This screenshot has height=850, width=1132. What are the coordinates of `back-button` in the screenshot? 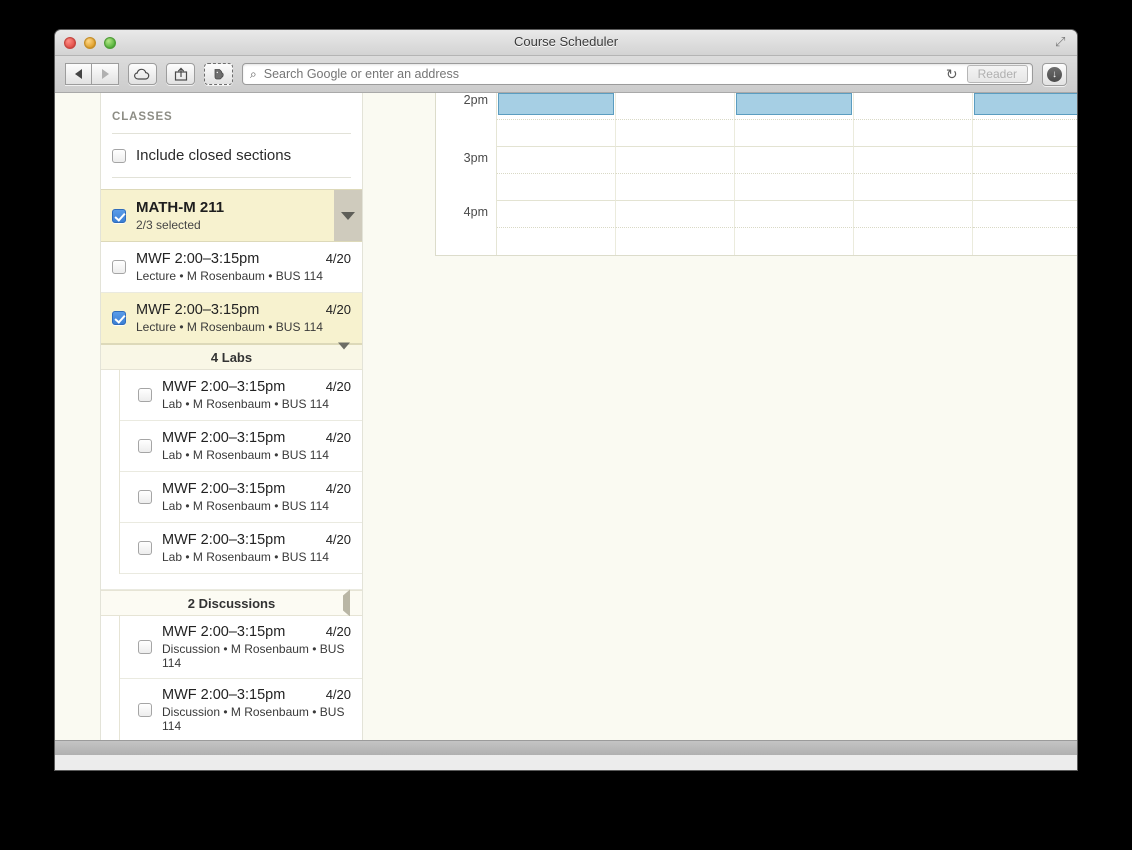 It's located at (78, 74).